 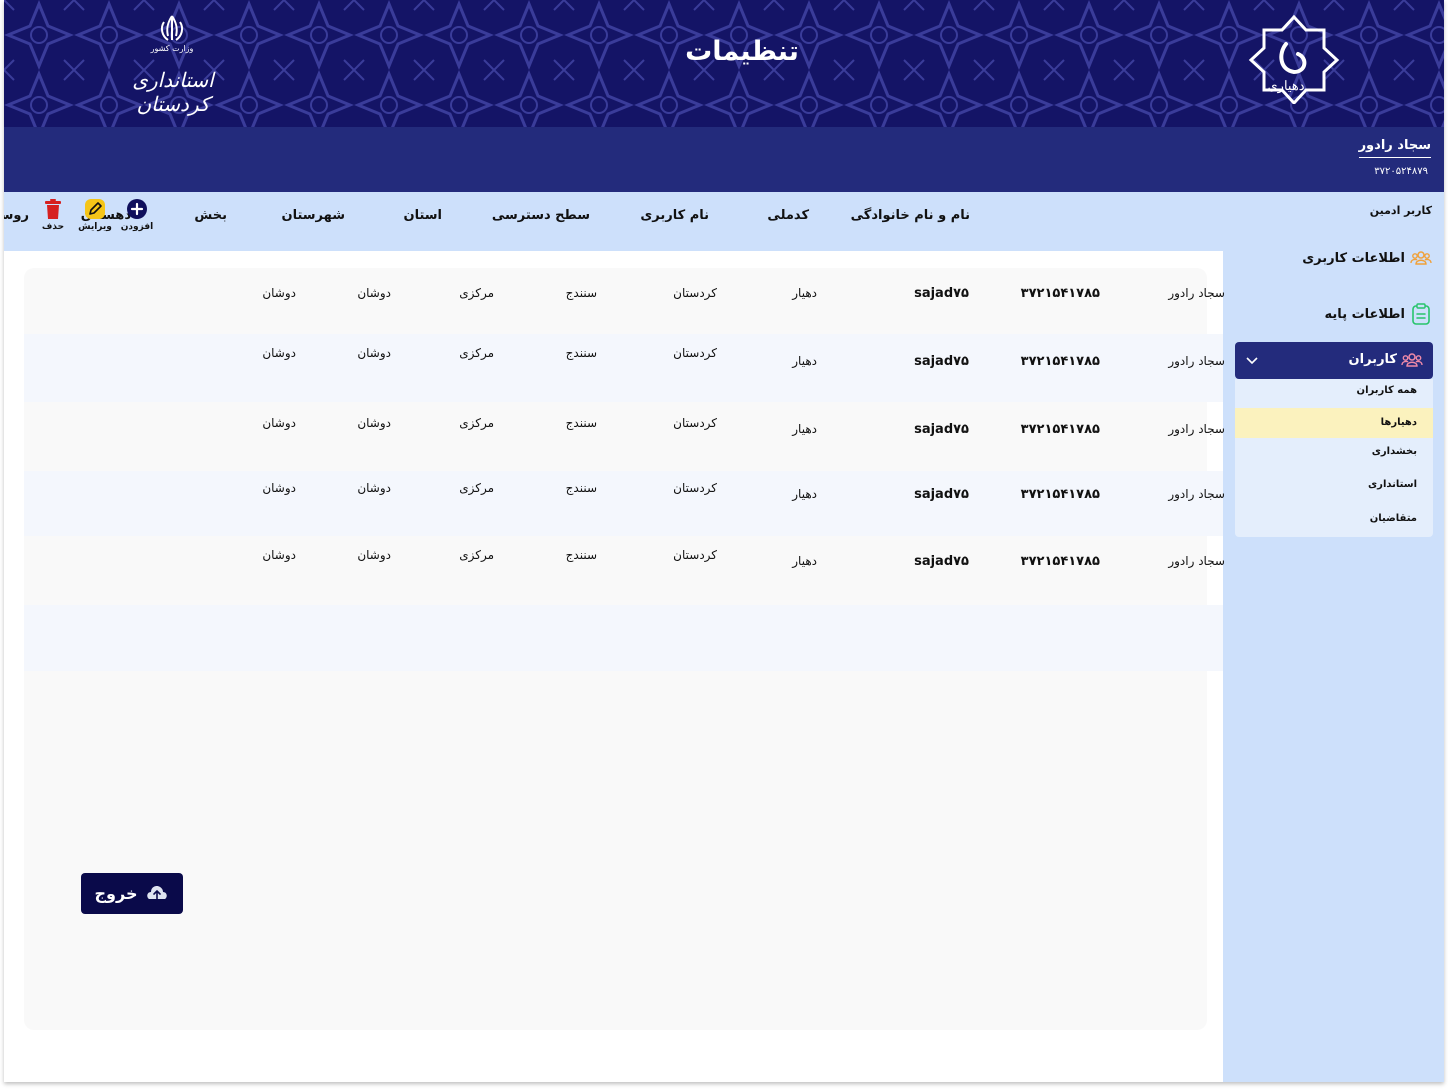 What do you see at coordinates (137, 227) in the screenshot?
I see `add-label: افزودن` at bounding box center [137, 227].